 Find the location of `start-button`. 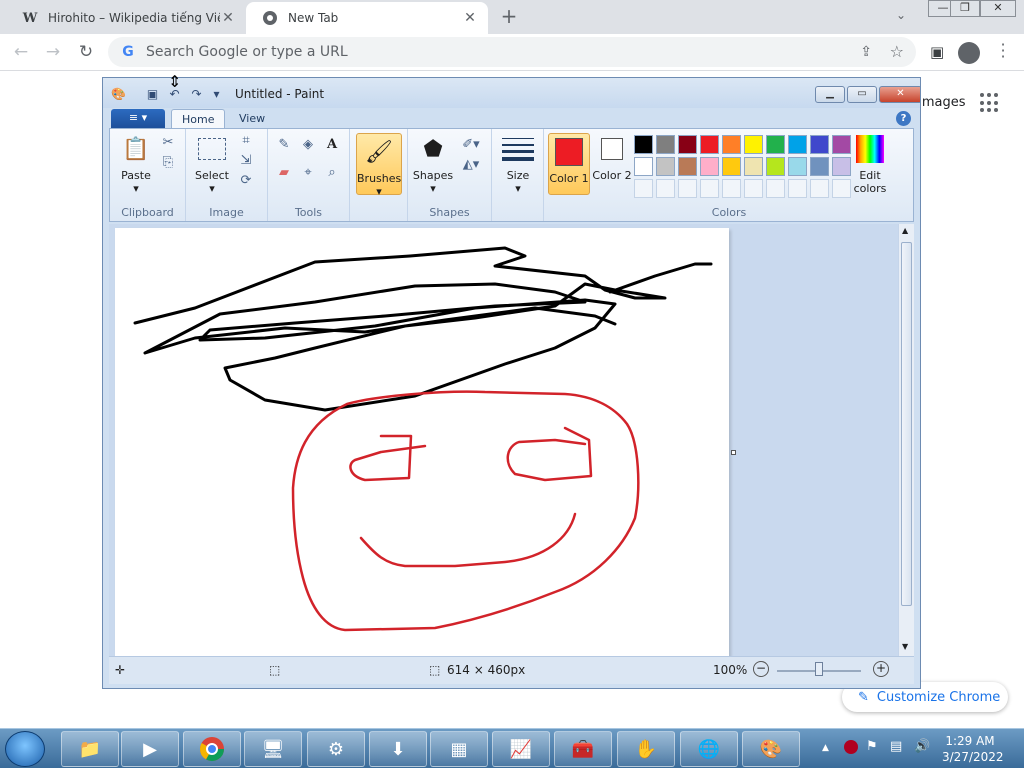

start-button is located at coordinates (25, 749).